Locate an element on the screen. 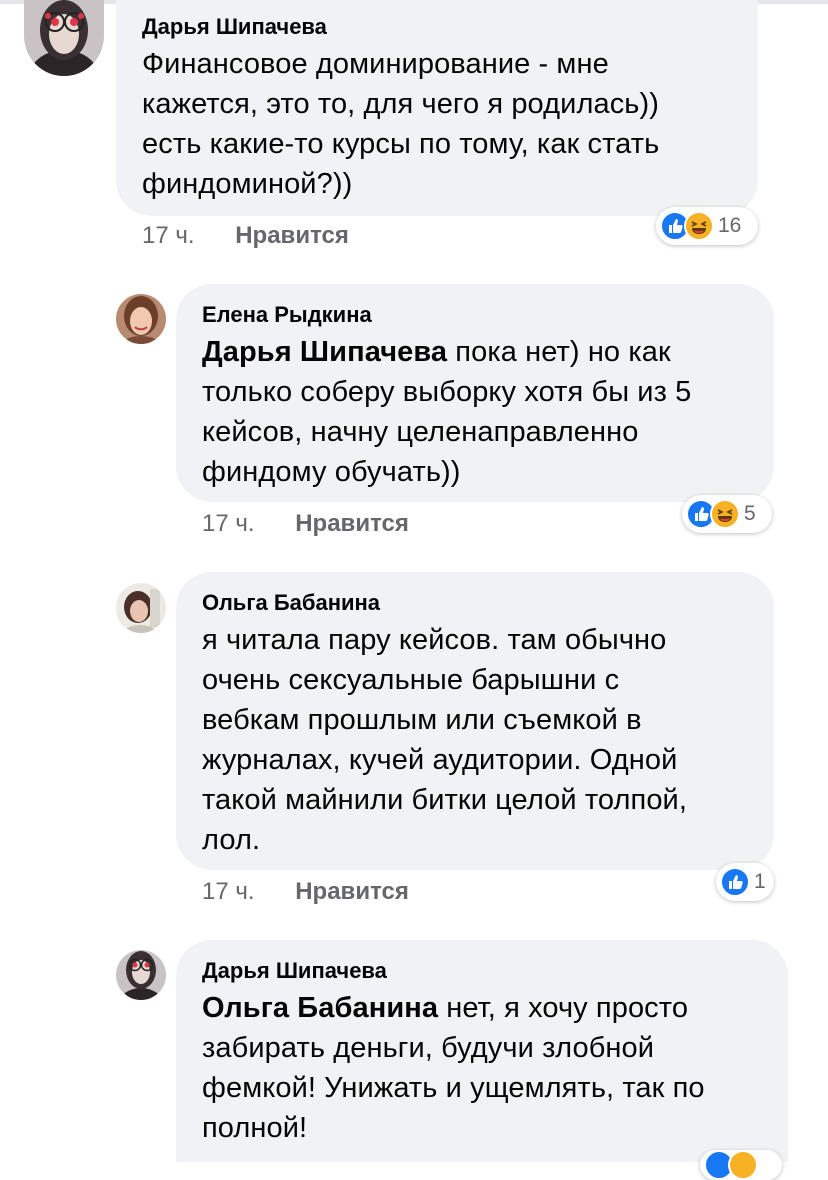 The width and height of the screenshot is (828, 1180). reaction-count: 1 is located at coordinates (760, 881).